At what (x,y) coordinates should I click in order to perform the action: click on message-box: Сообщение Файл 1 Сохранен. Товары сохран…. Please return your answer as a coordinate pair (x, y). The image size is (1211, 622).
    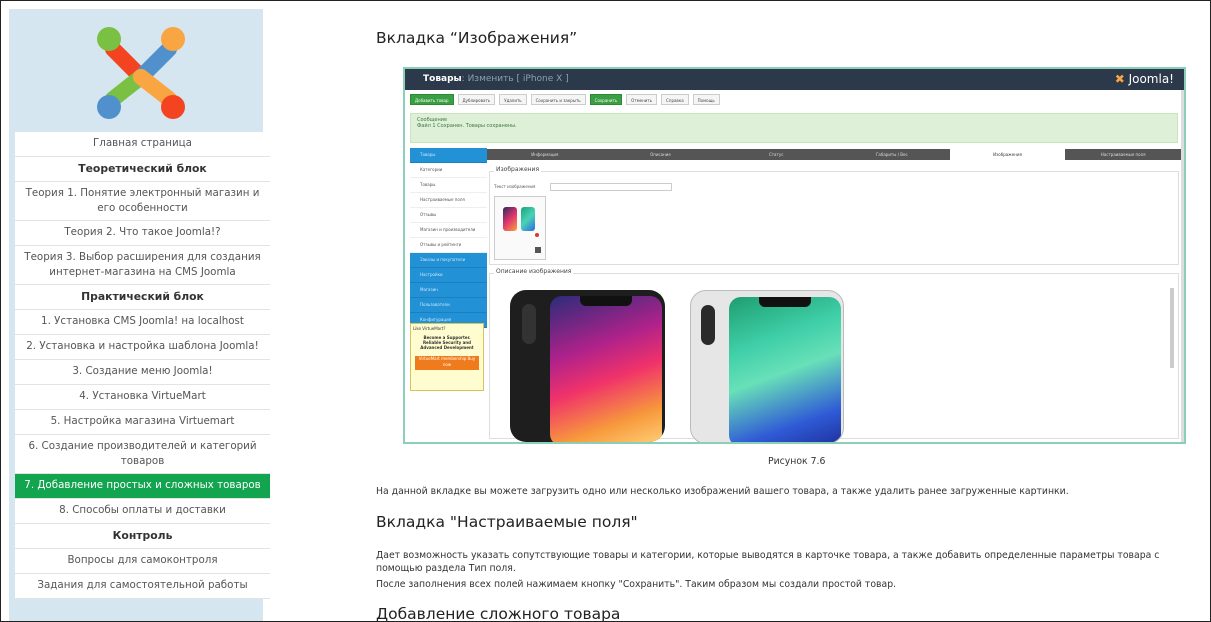
    Looking at the image, I should click on (794, 128).